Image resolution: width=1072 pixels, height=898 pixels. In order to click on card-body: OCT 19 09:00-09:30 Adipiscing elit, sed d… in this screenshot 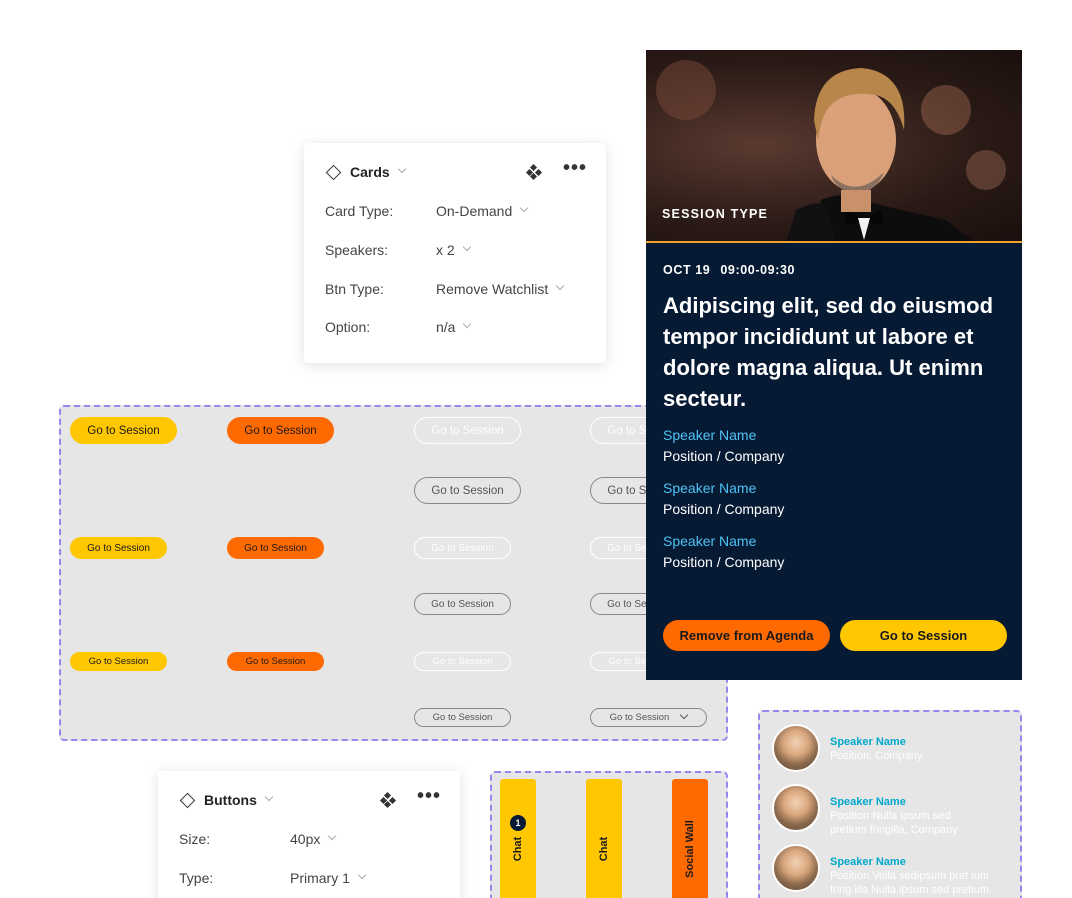, I will do `click(834, 418)`.